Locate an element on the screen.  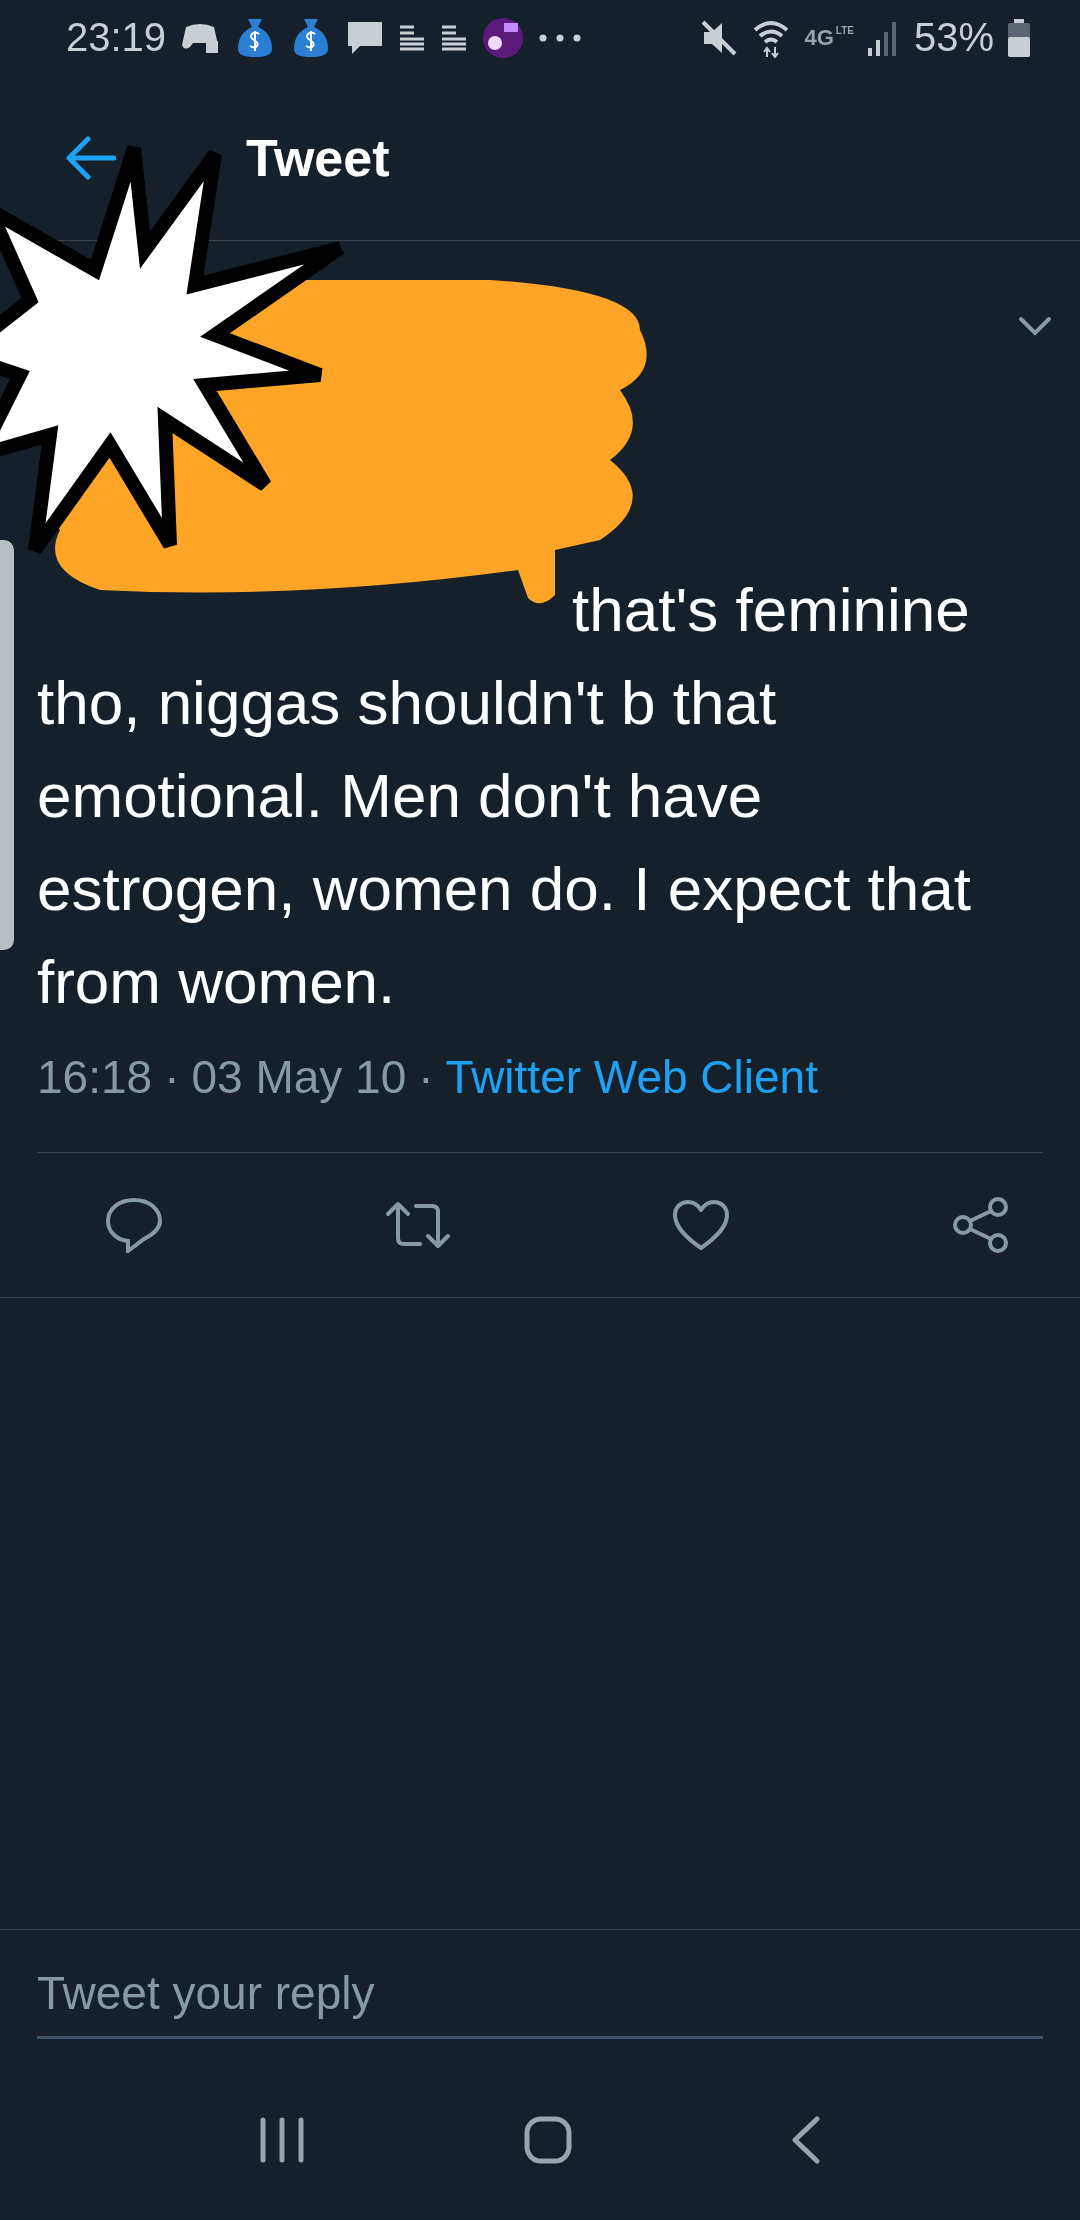
reply-button is located at coordinates (134, 1225).